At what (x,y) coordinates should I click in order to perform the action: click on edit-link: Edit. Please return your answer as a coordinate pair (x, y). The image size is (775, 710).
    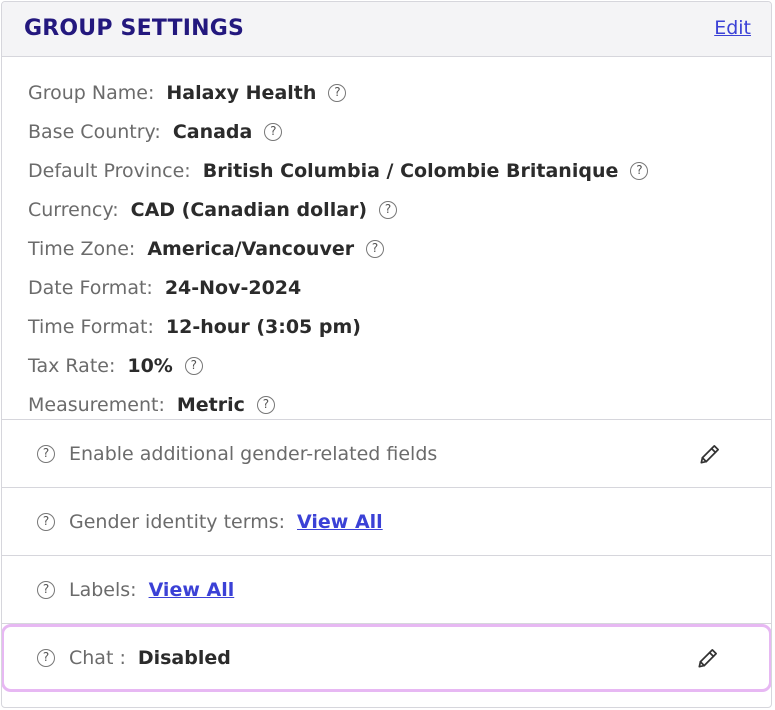
    Looking at the image, I should click on (732, 28).